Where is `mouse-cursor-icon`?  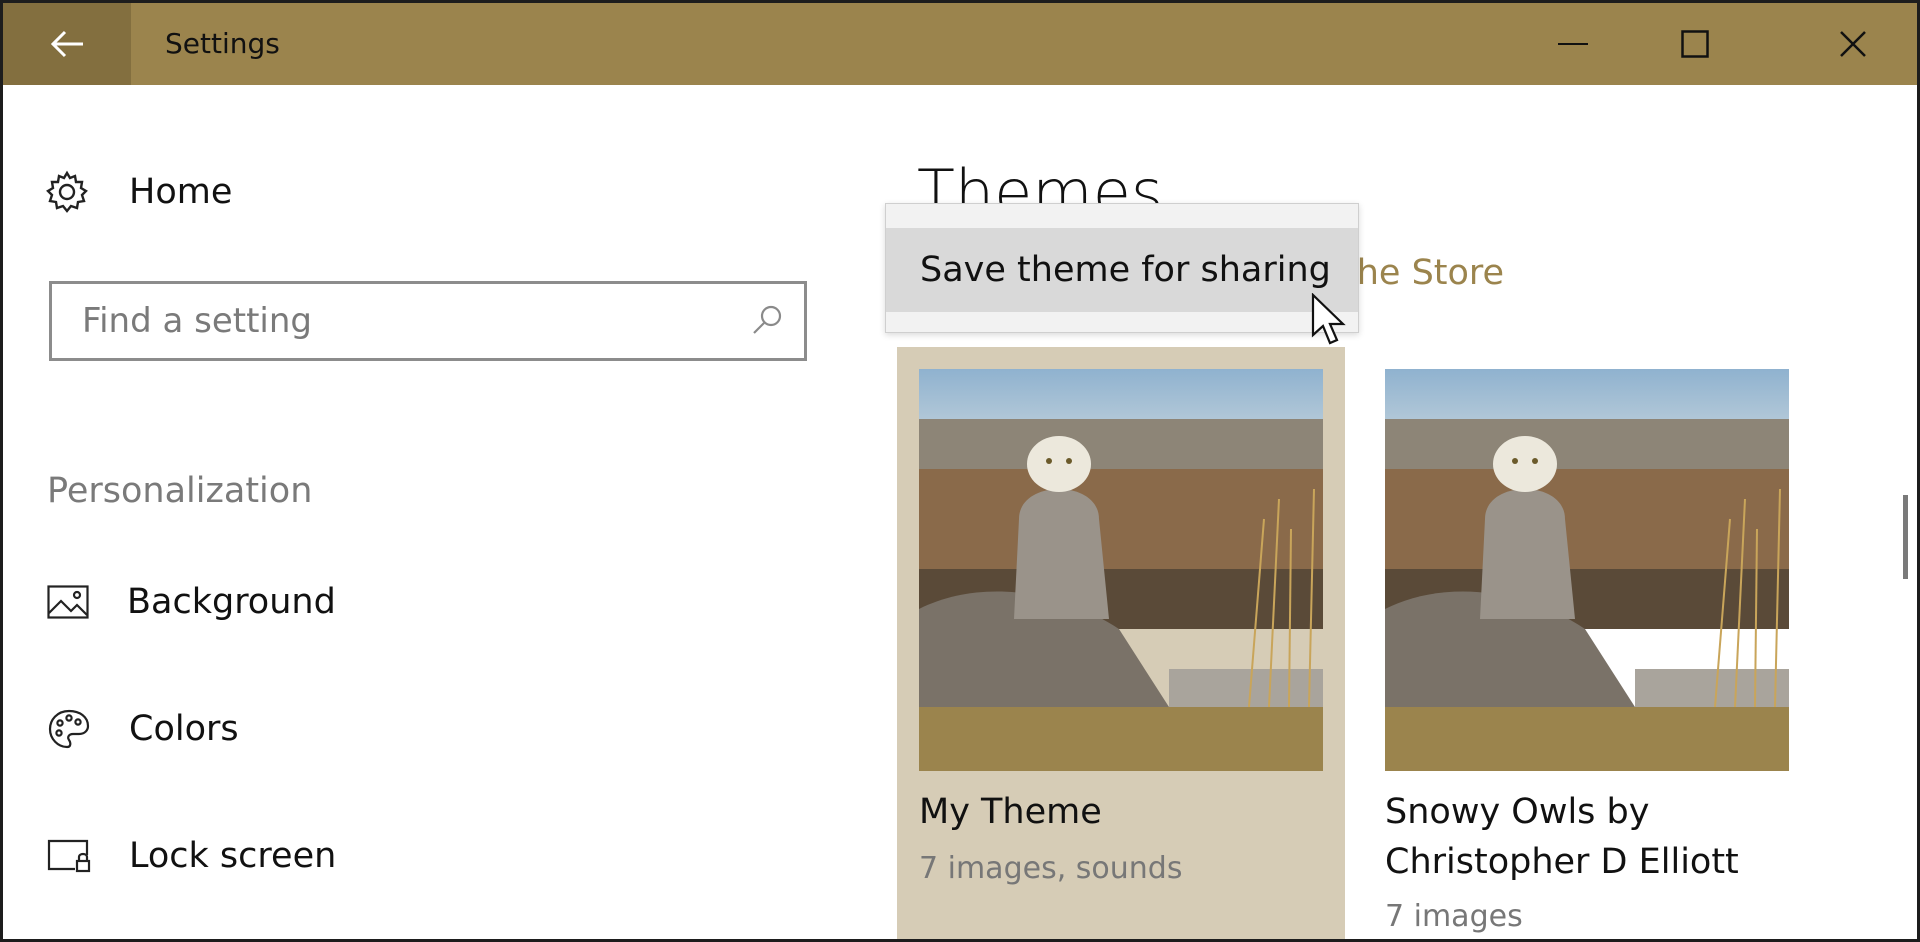 mouse-cursor-icon is located at coordinates (1328, 319).